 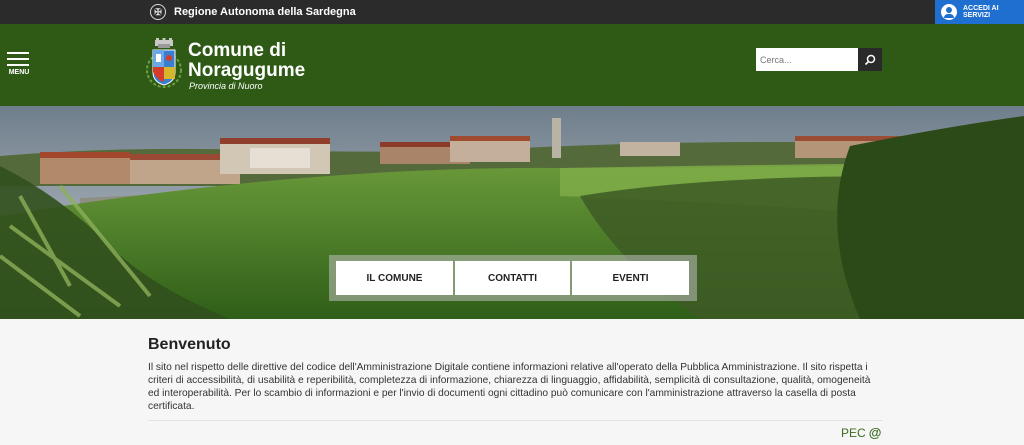 What do you see at coordinates (158, 12) in the screenshot?
I see `region-logo-icon: ✠` at bounding box center [158, 12].